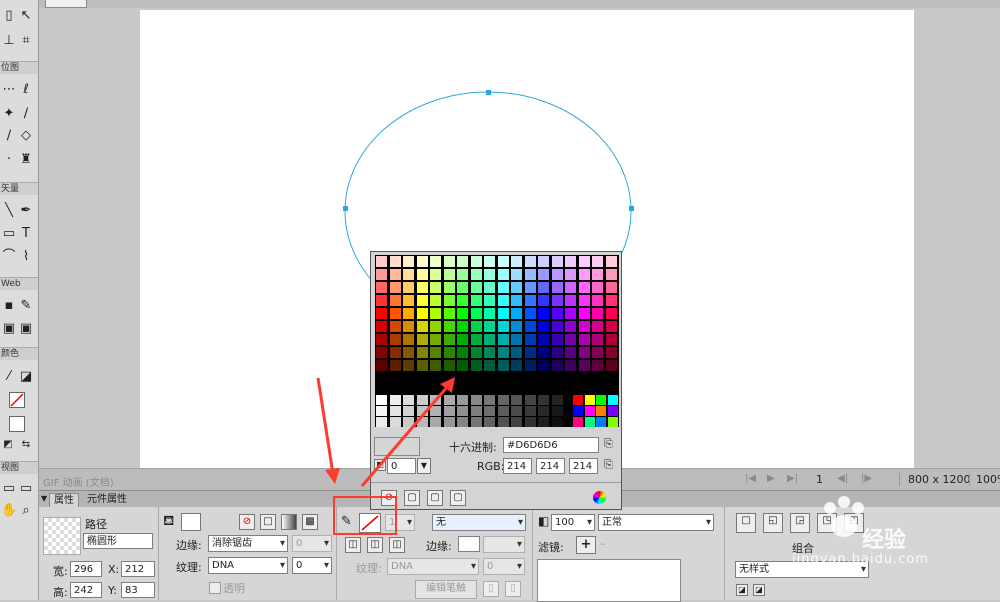 Image resolution: width=1000 pixels, height=602 pixels. I want to click on next-frame-icon: |▶, so click(866, 478).